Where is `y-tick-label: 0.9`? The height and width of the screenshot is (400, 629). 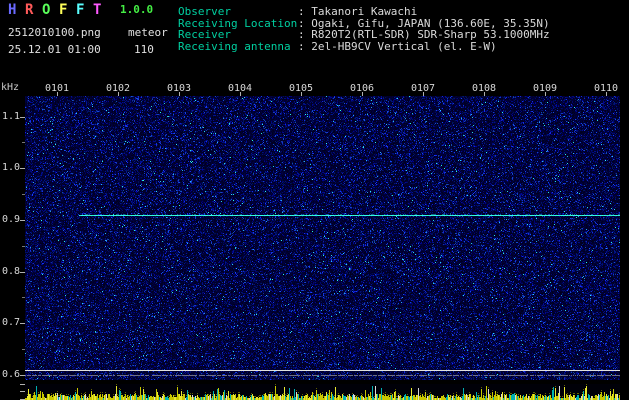
y-tick-label: 0.9 is located at coordinates (10, 219).